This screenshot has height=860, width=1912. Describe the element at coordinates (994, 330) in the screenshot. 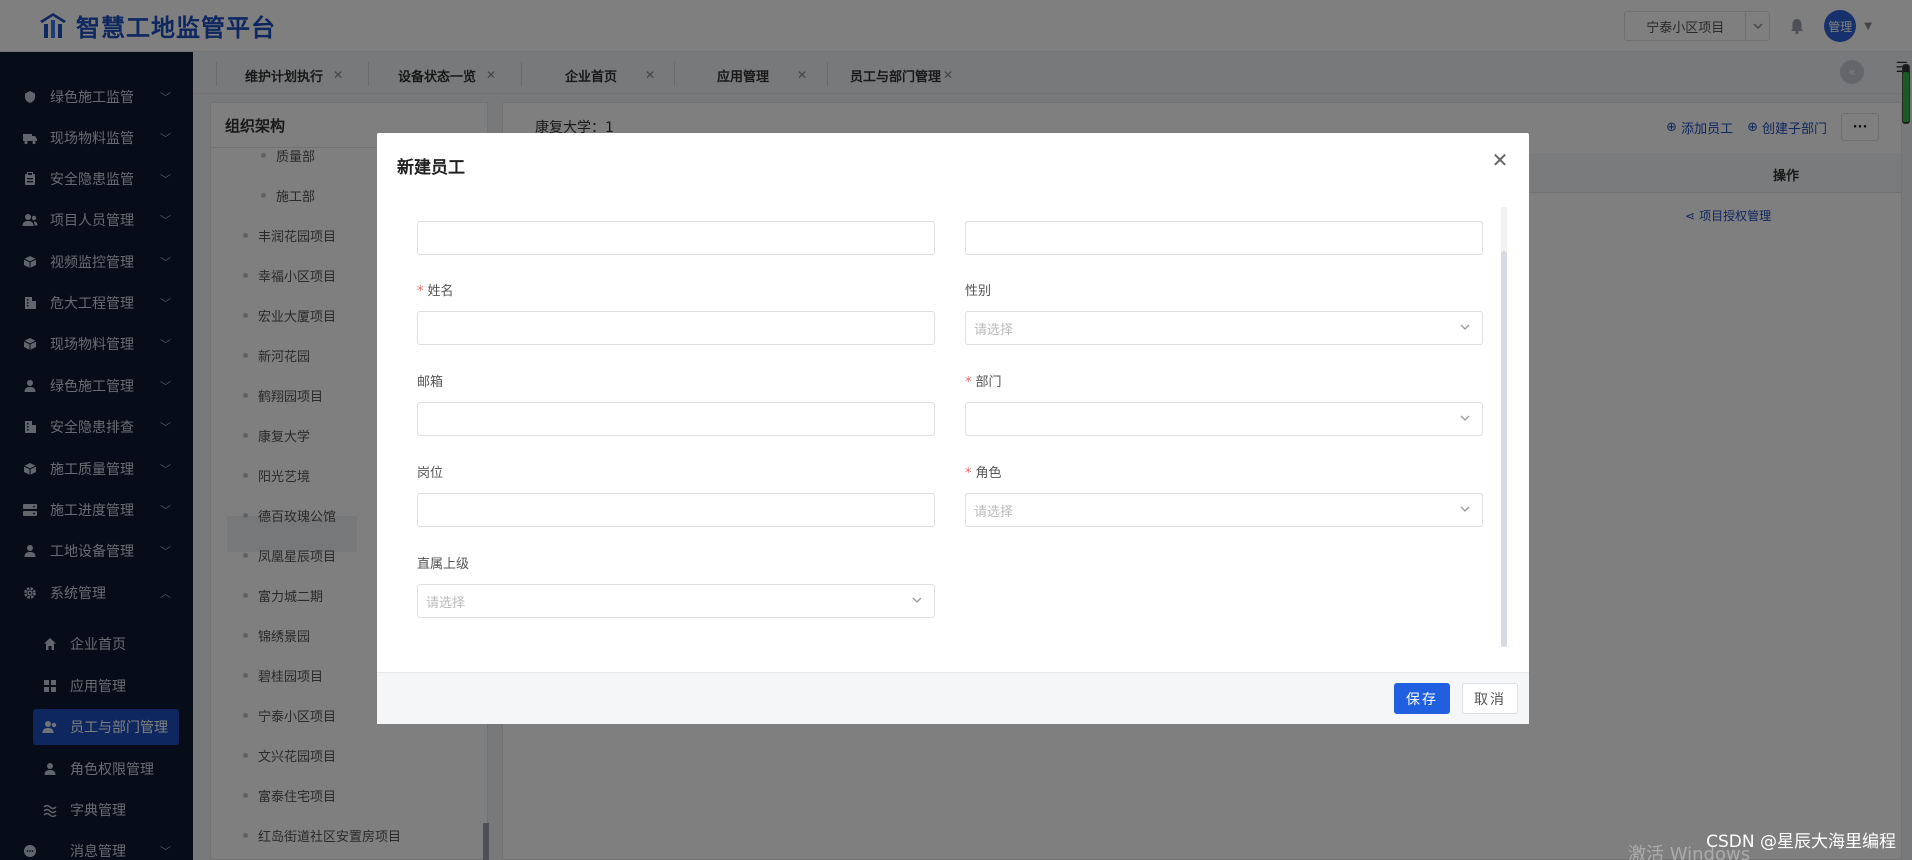

I see `gender-select-placeholder: 请选择` at that location.